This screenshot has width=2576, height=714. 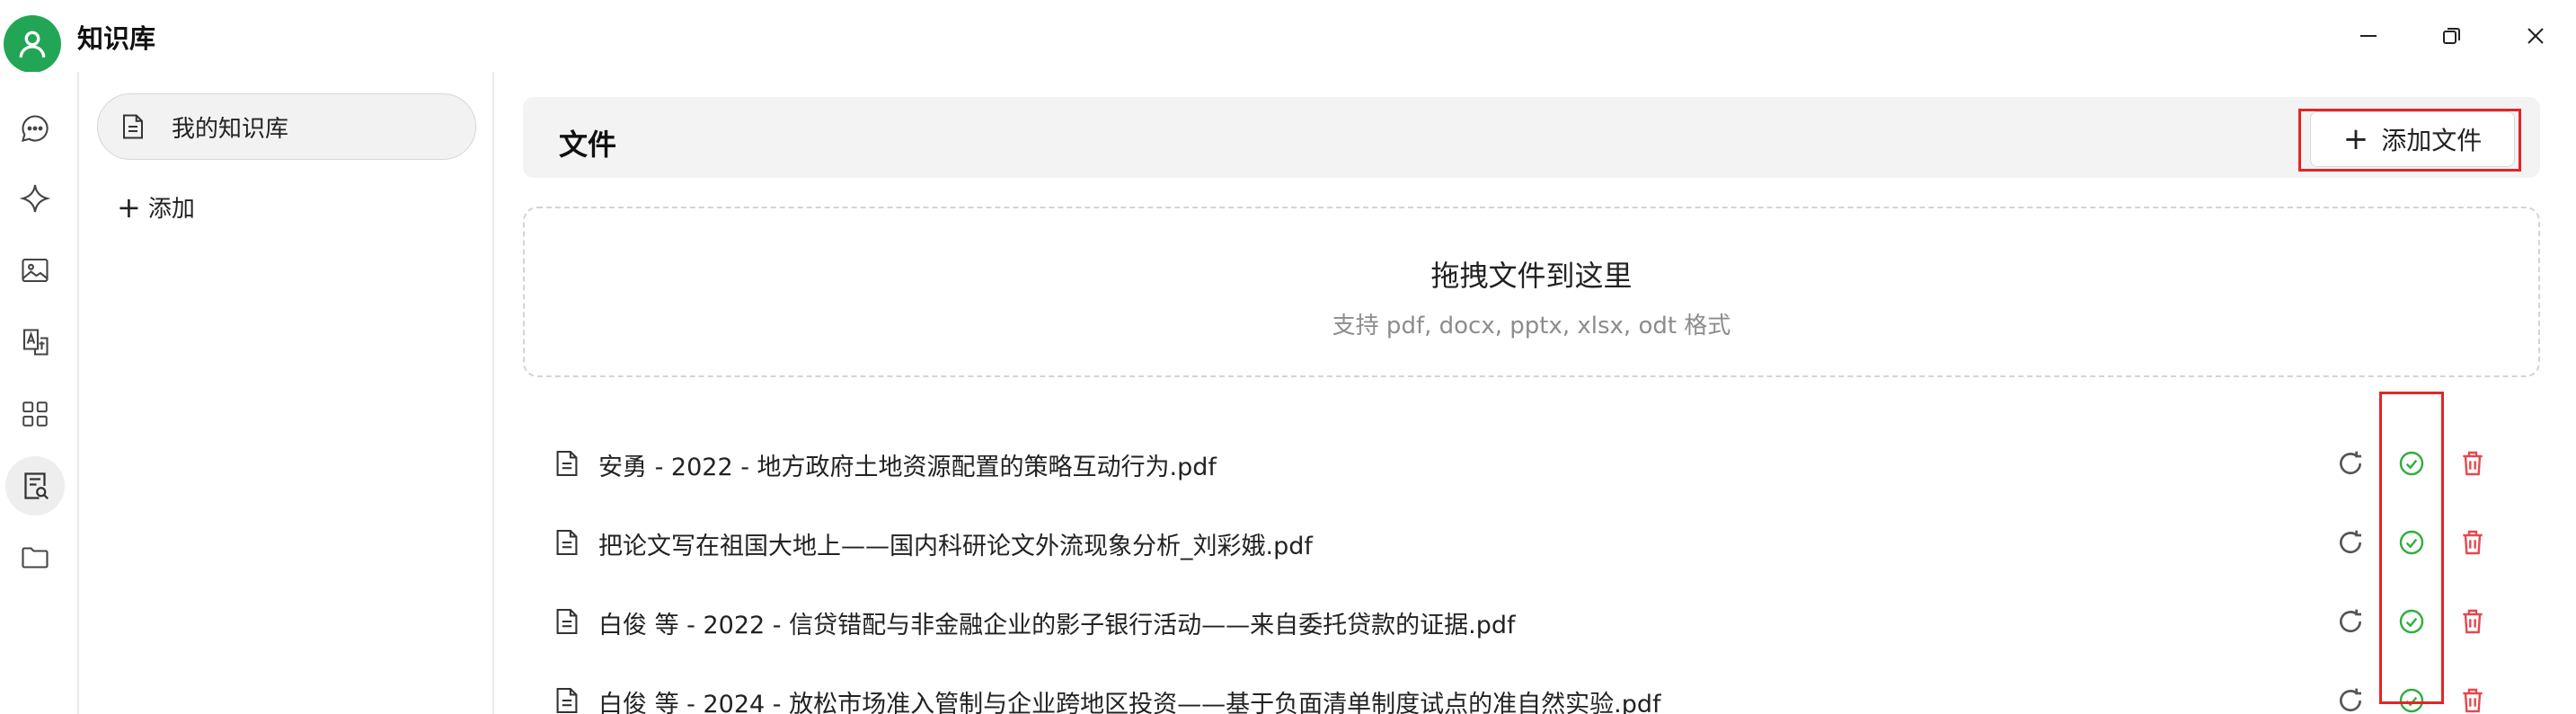 I want to click on user-avatar, so click(x=32, y=44).